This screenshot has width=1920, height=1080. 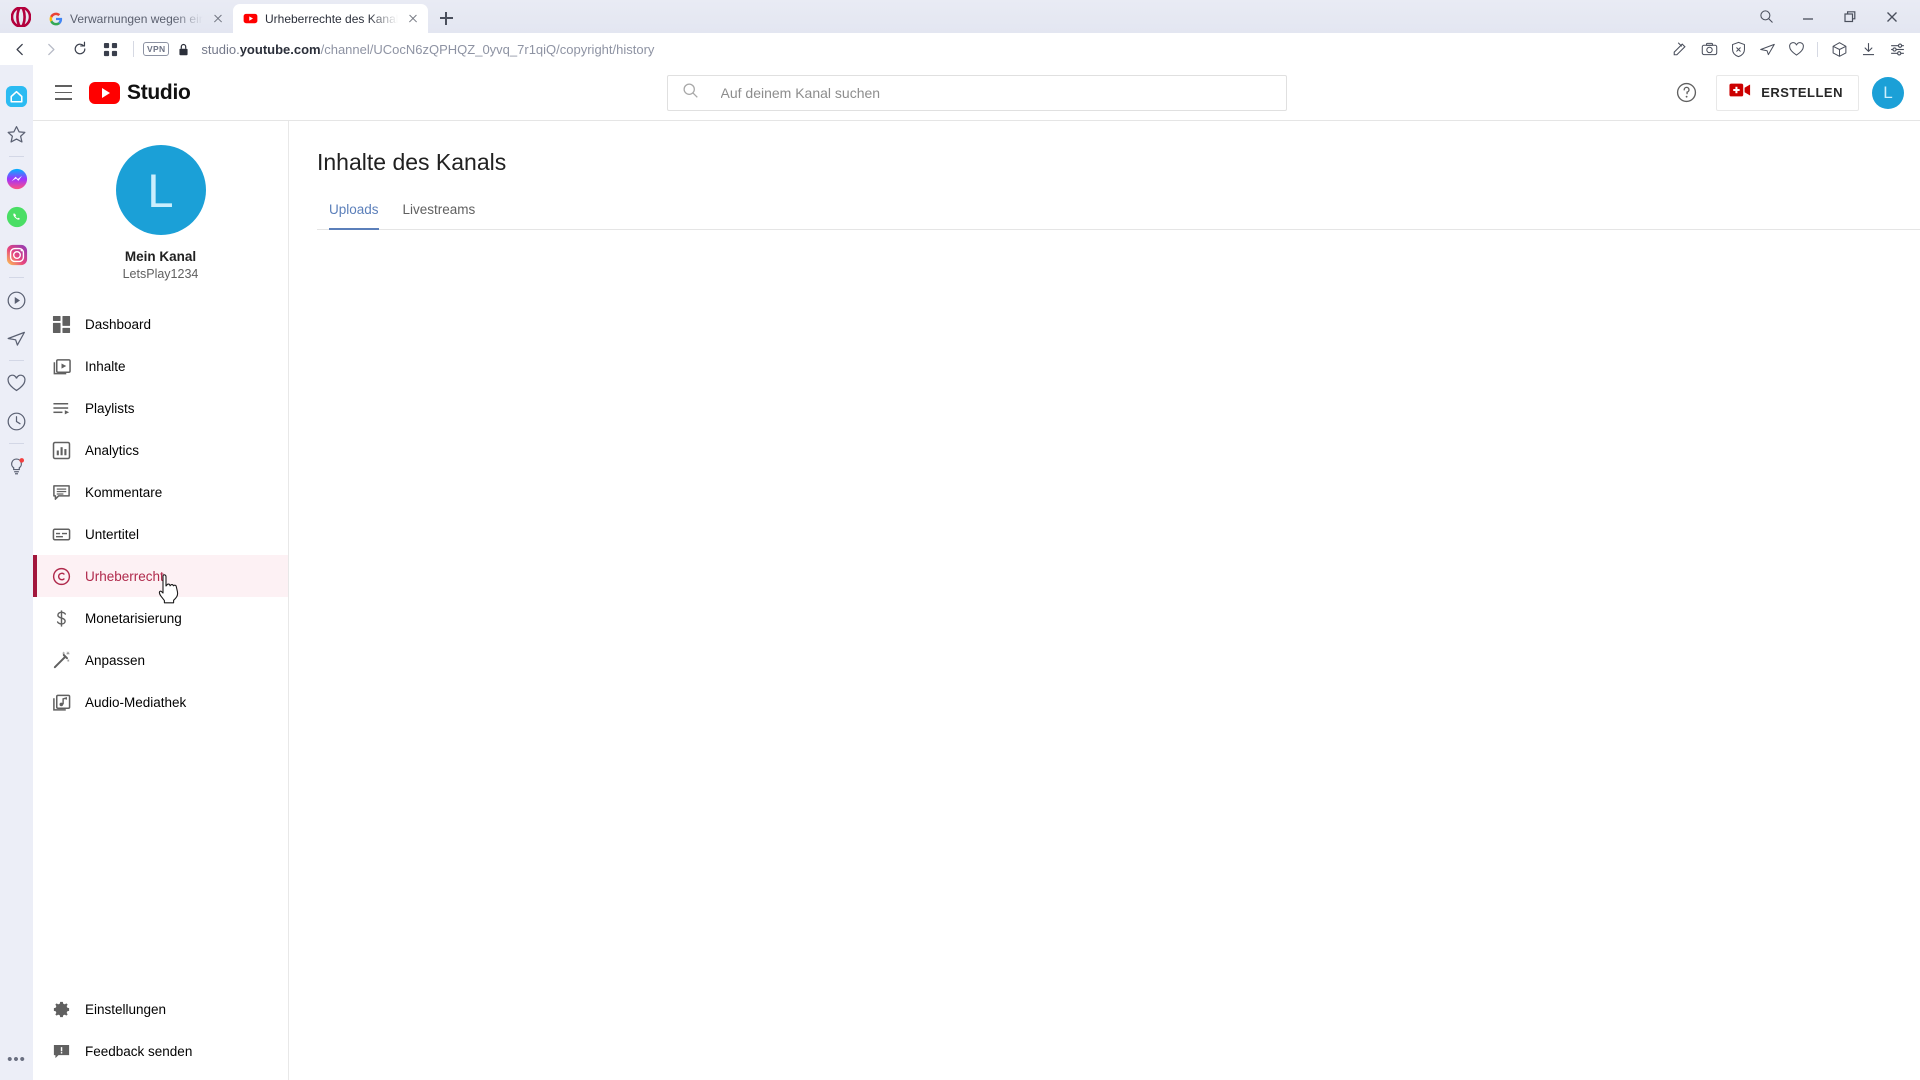 I want to click on sidebar-bottom: Einstellungen Feedback senden, so click(x=160, y=1034).